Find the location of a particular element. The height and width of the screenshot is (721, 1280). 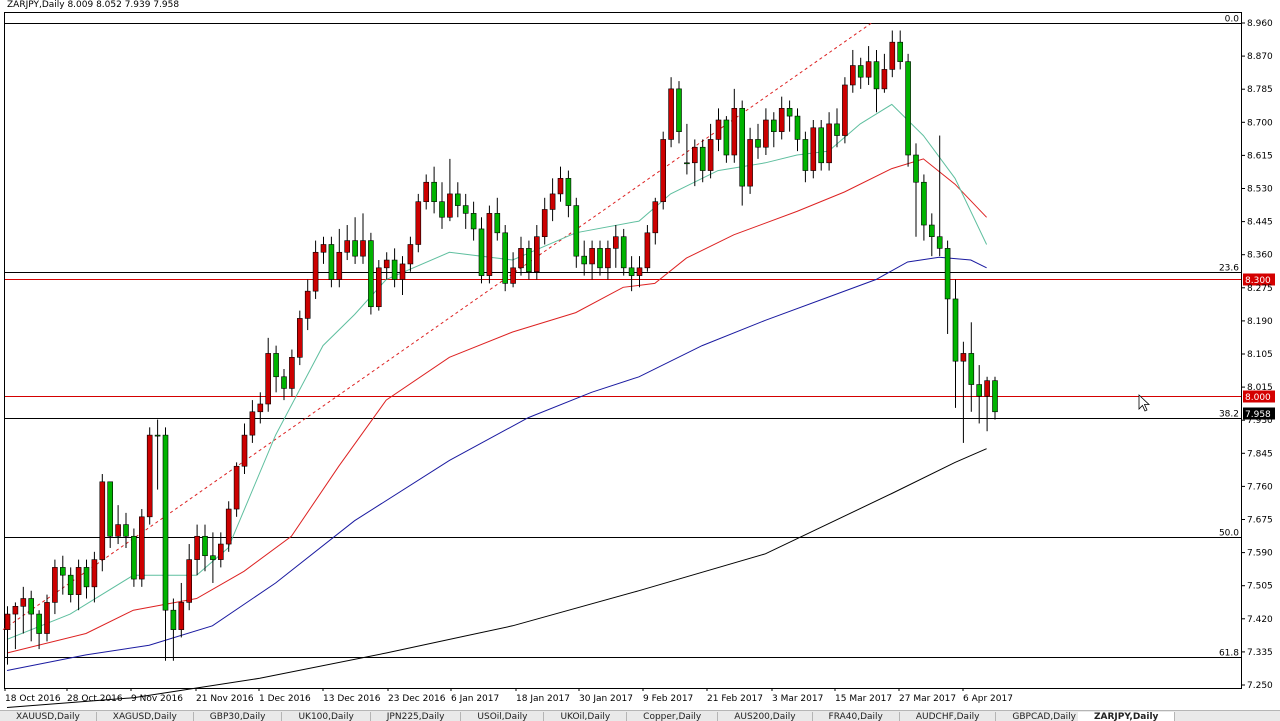

x-tick-label: 21 Nov 2016 is located at coordinates (225, 699).